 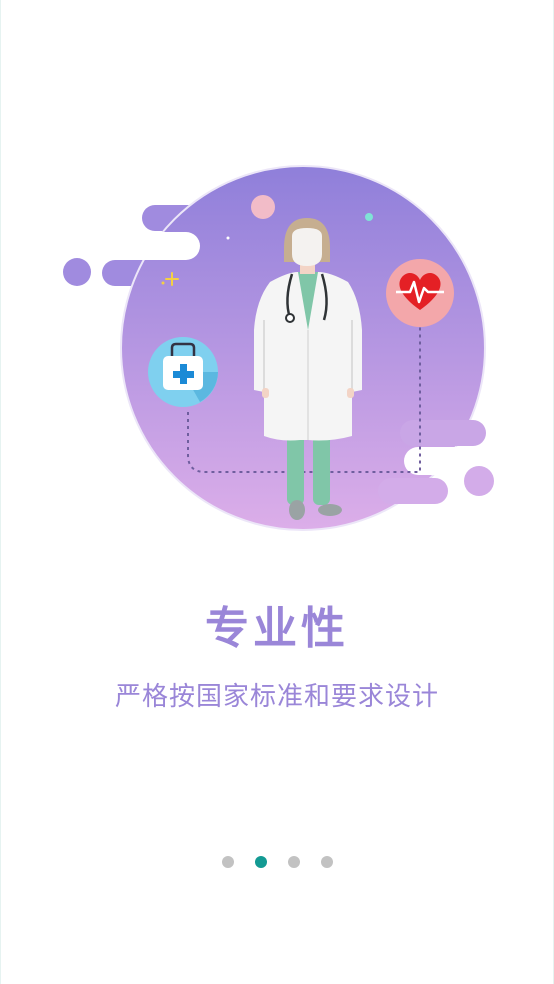 I want to click on heart-rate-icon, so click(x=420, y=293).